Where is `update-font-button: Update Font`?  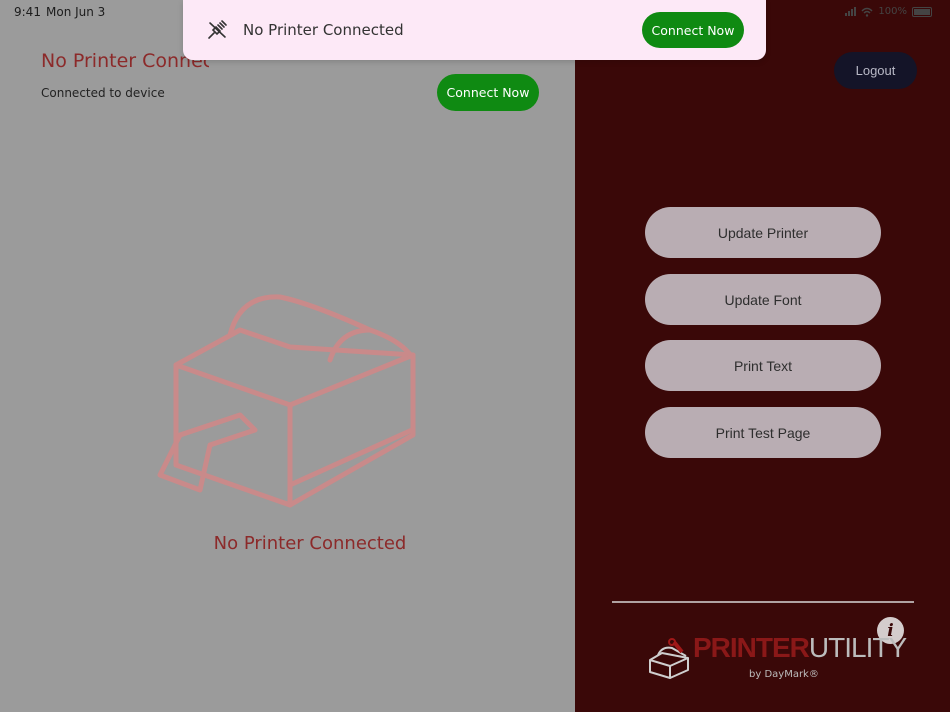
update-font-button: Update Font is located at coordinates (763, 299).